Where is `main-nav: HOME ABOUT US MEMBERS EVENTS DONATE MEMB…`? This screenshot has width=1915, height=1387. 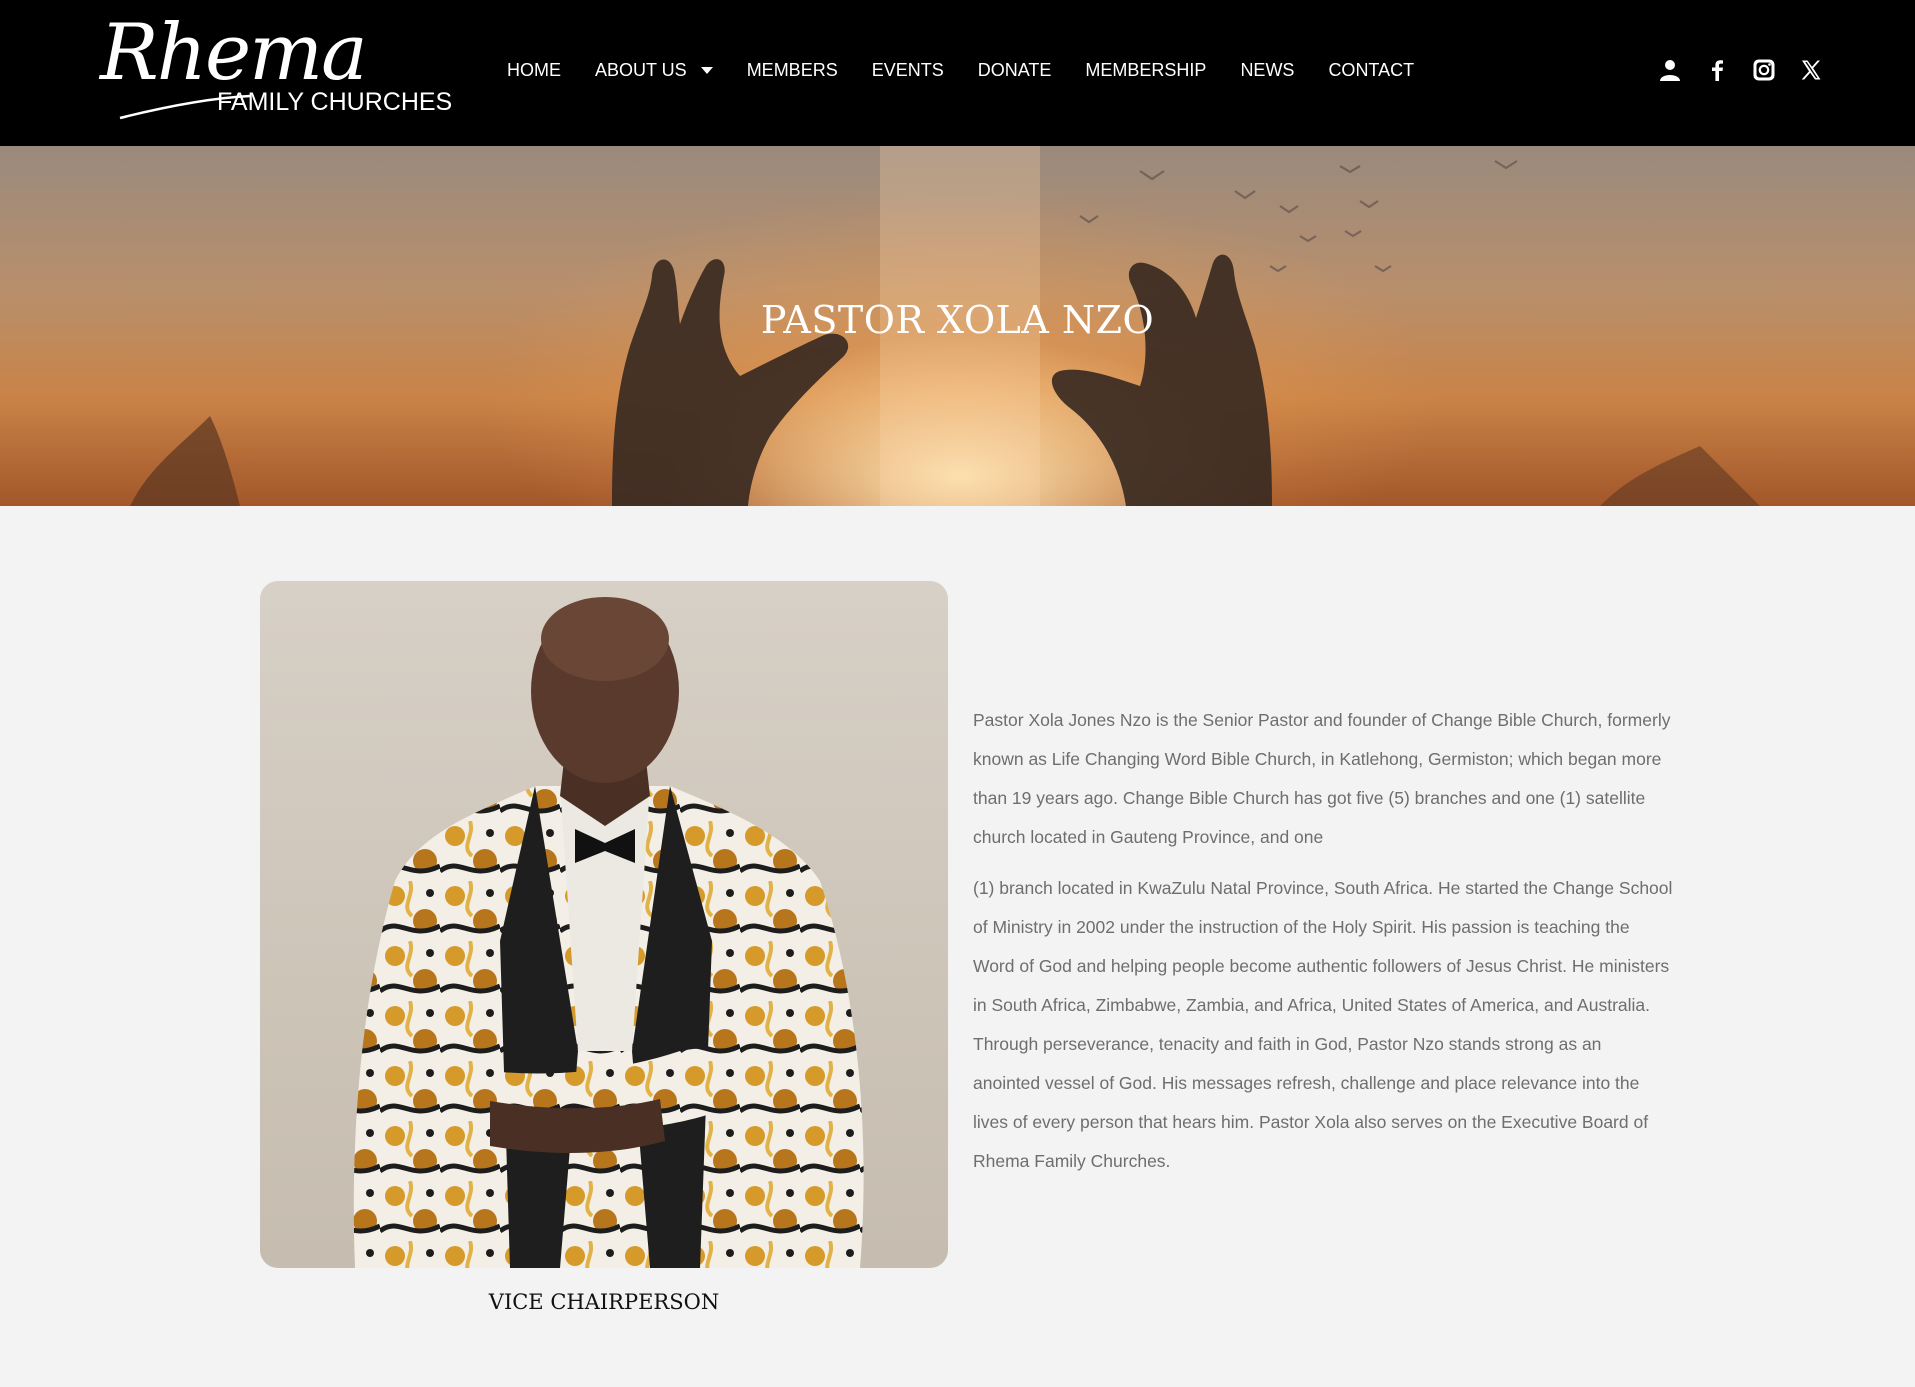
main-nav: HOME ABOUT US MEMBERS EVENTS DONATE MEMB… is located at coordinates (977, 70).